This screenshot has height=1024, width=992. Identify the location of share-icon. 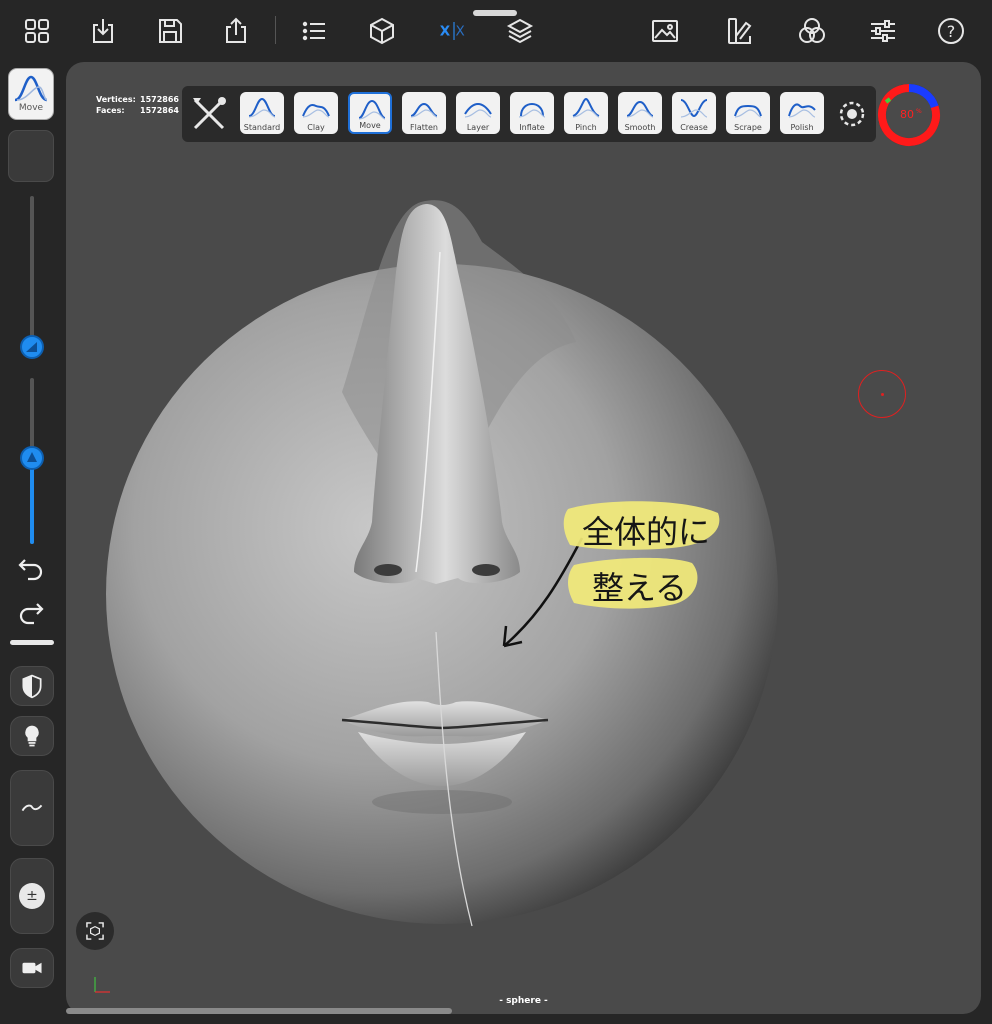
(236, 31).